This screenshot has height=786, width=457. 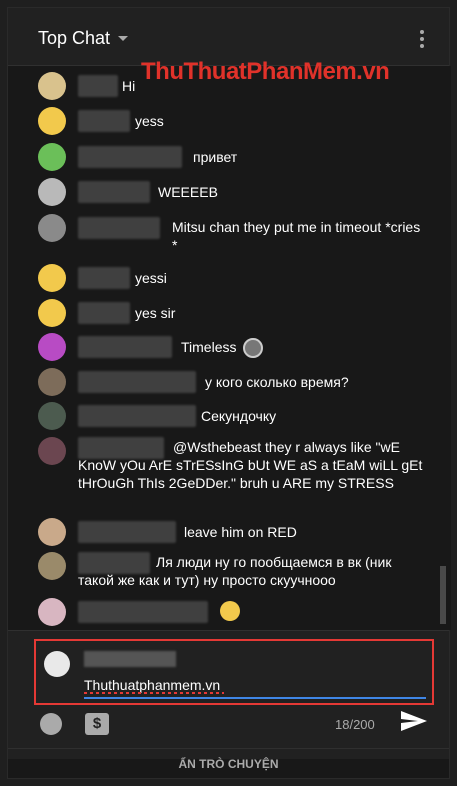 I want to click on message-text: yes sir, so click(x=155, y=313).